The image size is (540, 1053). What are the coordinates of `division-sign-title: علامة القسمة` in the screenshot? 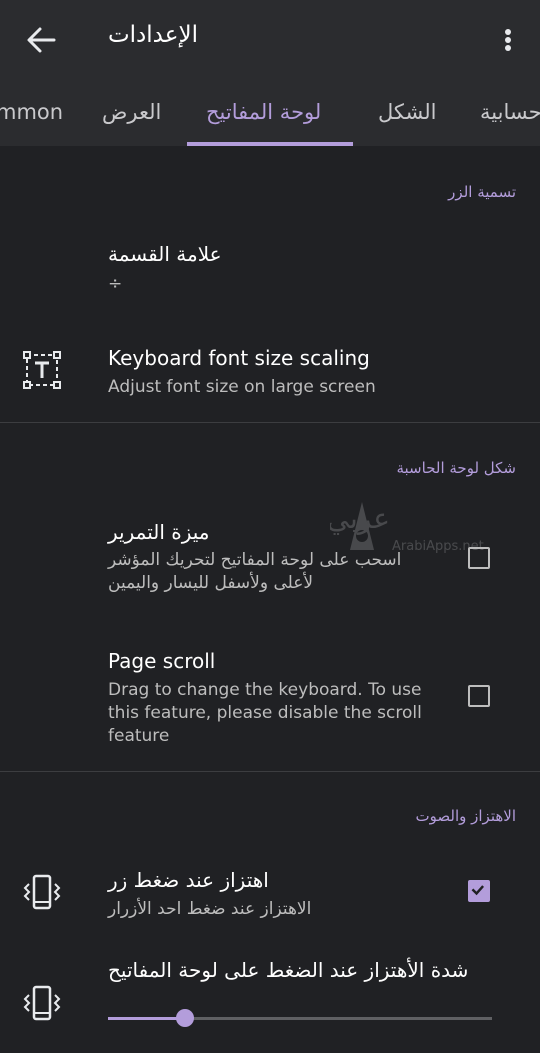 It's located at (165, 254).